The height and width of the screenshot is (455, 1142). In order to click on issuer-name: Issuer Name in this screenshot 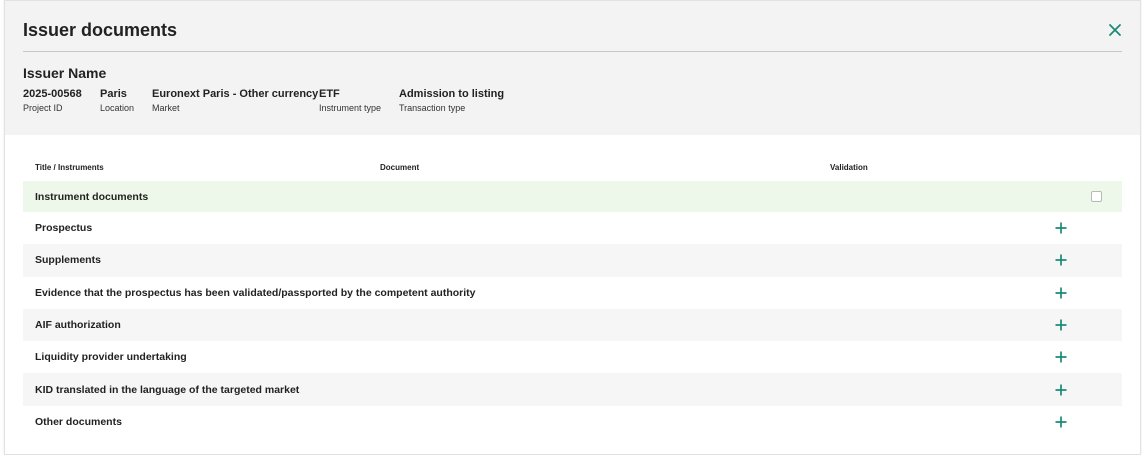, I will do `click(65, 73)`.